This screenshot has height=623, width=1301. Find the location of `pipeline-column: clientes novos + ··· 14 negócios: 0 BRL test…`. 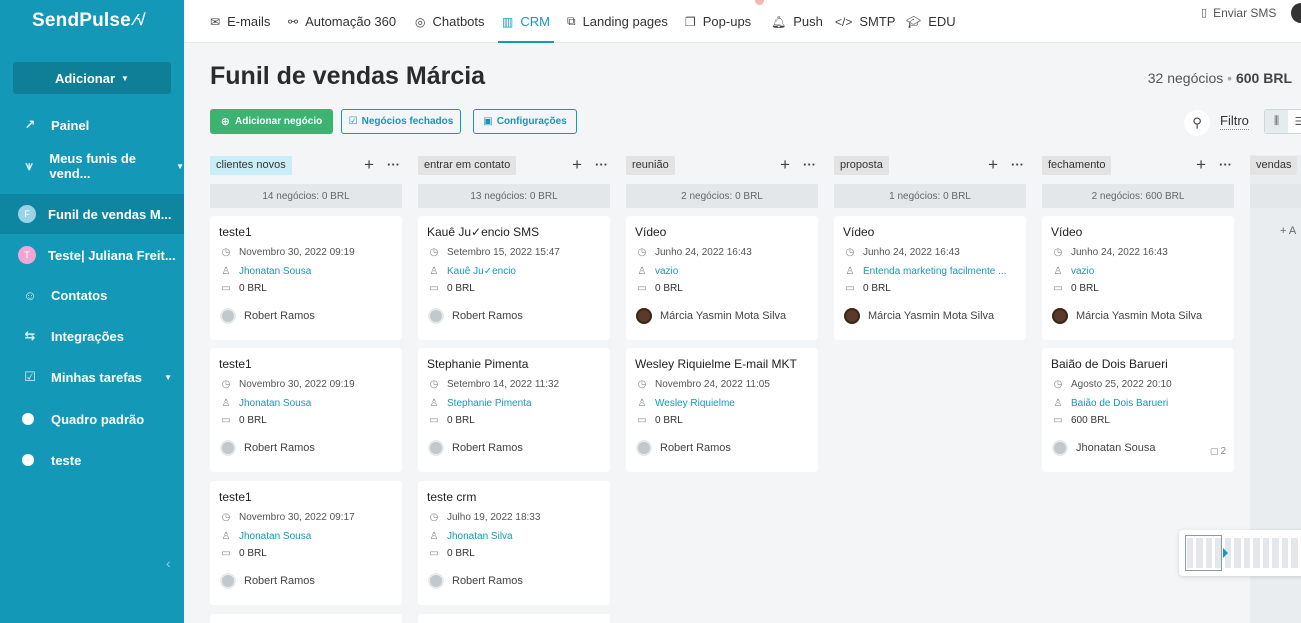

pipeline-column: clientes novos + ··· 14 negócios: 0 BRL test… is located at coordinates (306, 380).